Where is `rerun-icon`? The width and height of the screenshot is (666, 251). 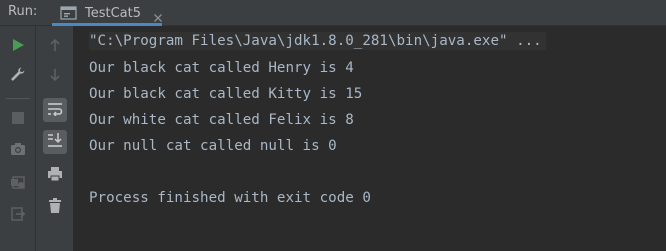
rerun-icon is located at coordinates (18, 46).